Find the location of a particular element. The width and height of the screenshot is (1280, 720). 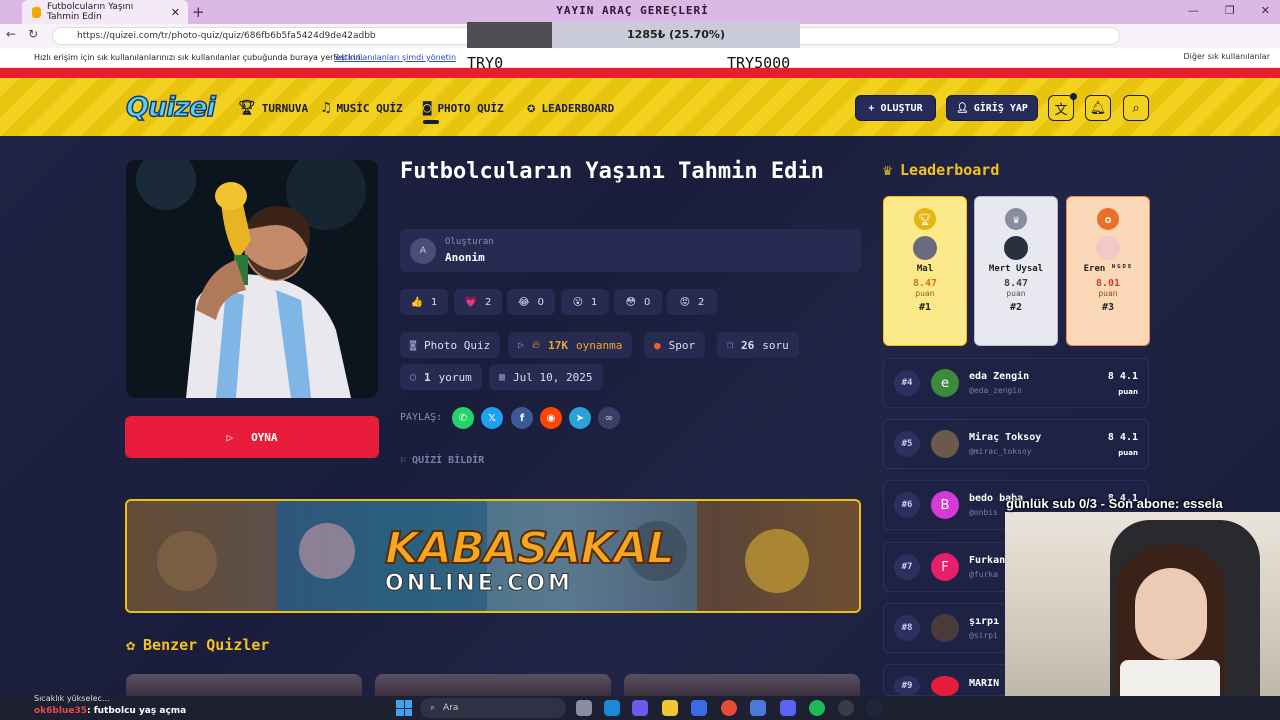

search-icon: ⌕ is located at coordinates (433, 708).